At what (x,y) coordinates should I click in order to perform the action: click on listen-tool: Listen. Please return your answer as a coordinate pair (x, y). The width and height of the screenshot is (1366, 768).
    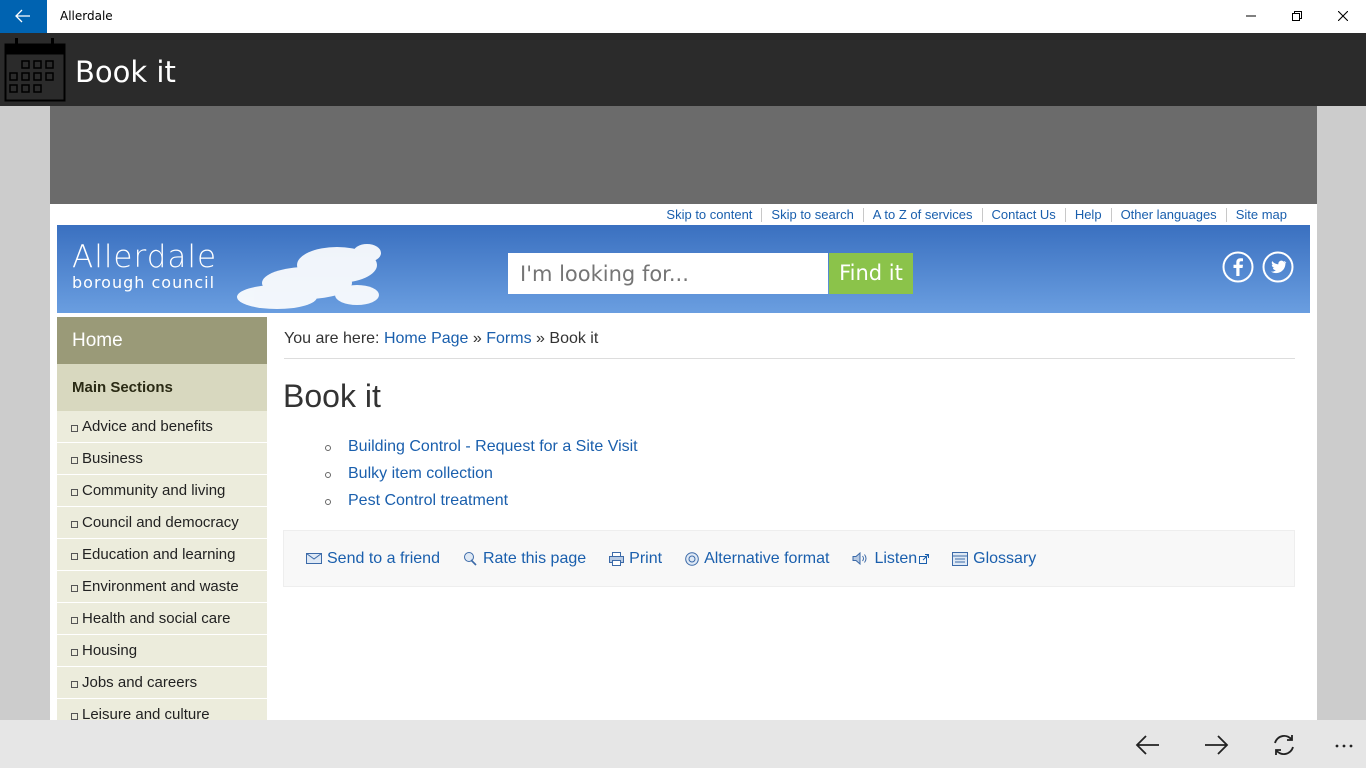
    Looking at the image, I should click on (891, 558).